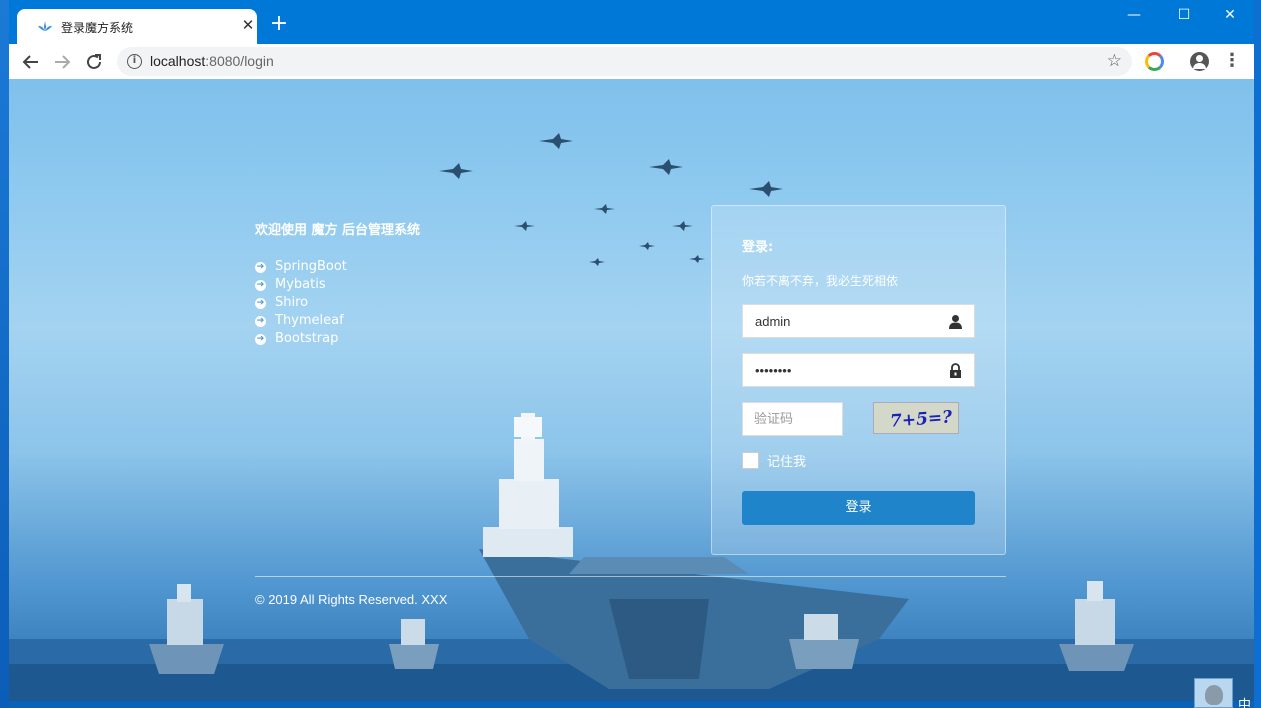 This screenshot has width=1261, height=708. What do you see at coordinates (311, 266) in the screenshot?
I see `feature-label: SpringBoot` at bounding box center [311, 266].